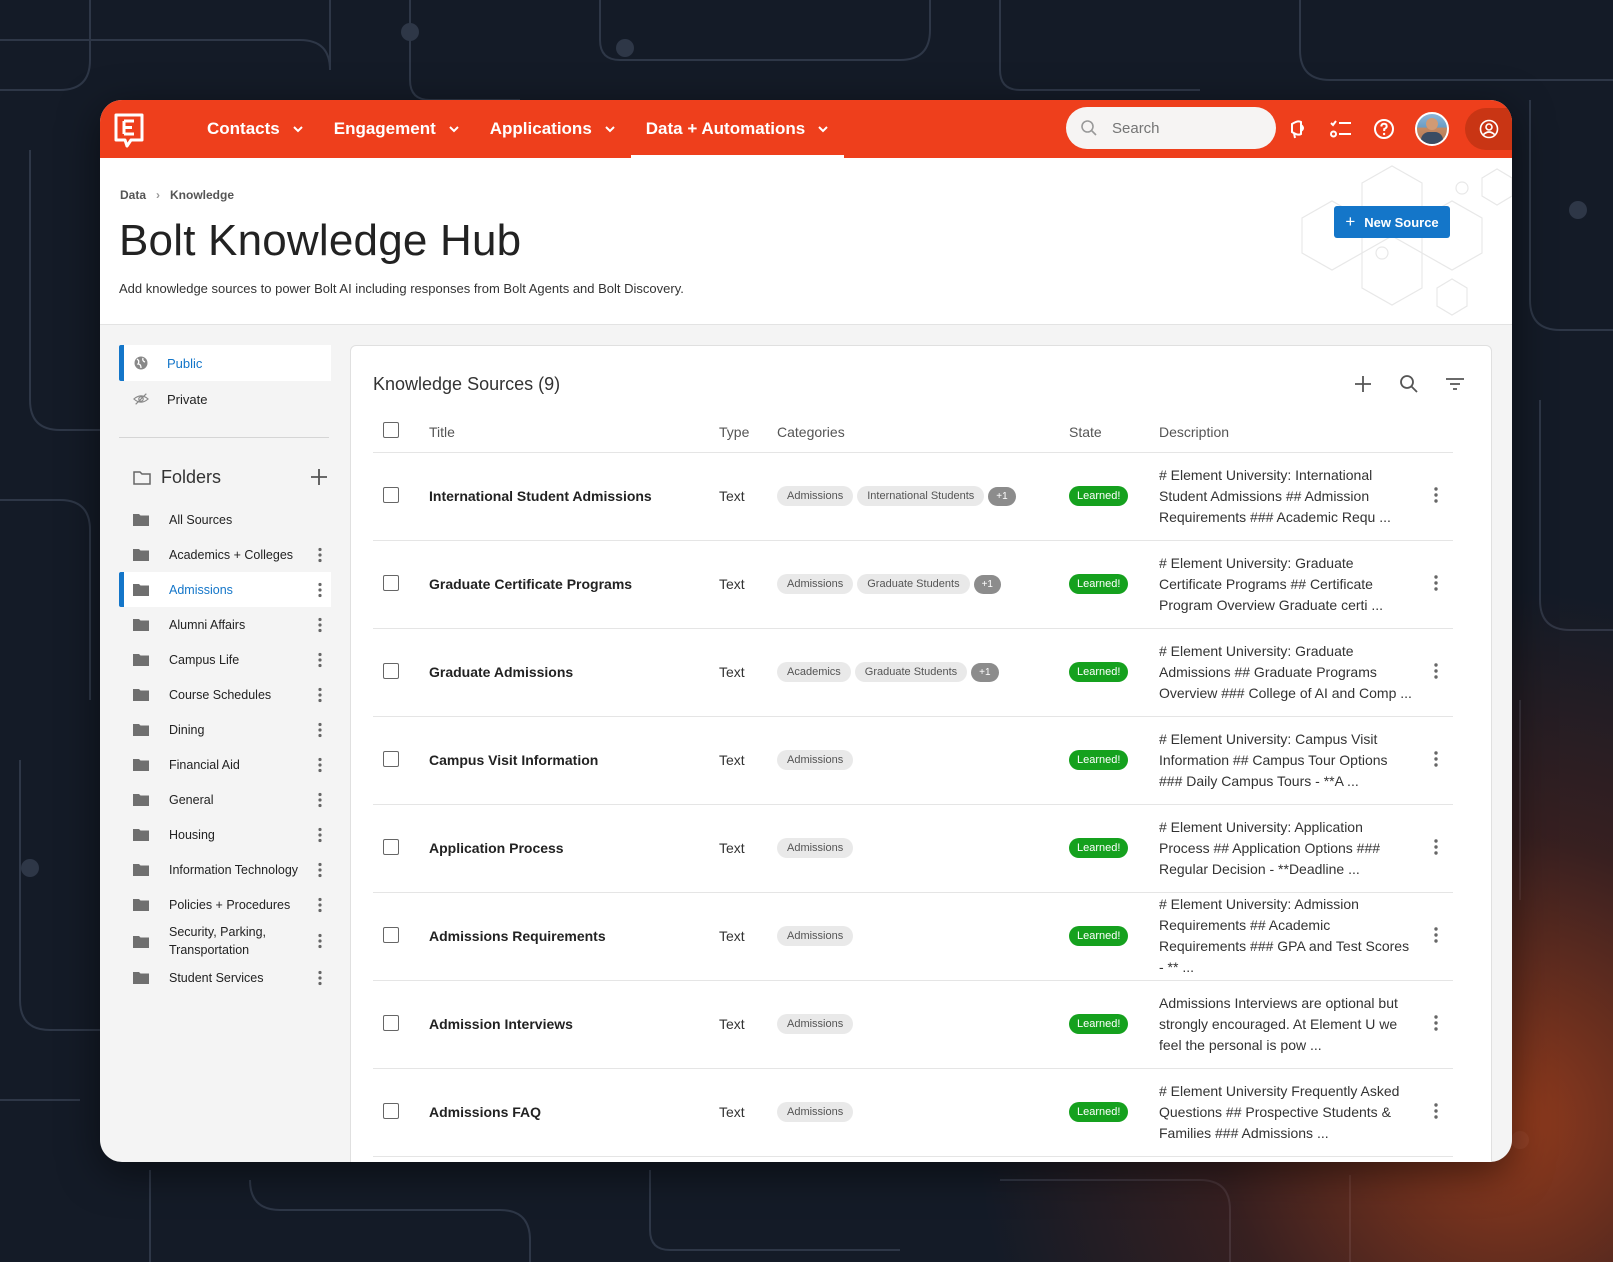  Describe the element at coordinates (1341, 129) in the screenshot. I see `task-list-icon` at that location.